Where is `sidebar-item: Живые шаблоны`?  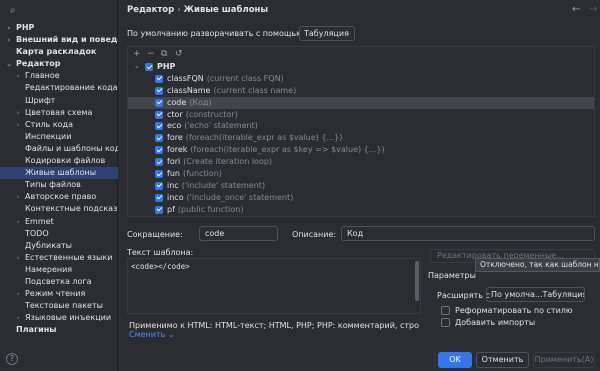 sidebar-item: Живые шаблоны is located at coordinates (59, 173).